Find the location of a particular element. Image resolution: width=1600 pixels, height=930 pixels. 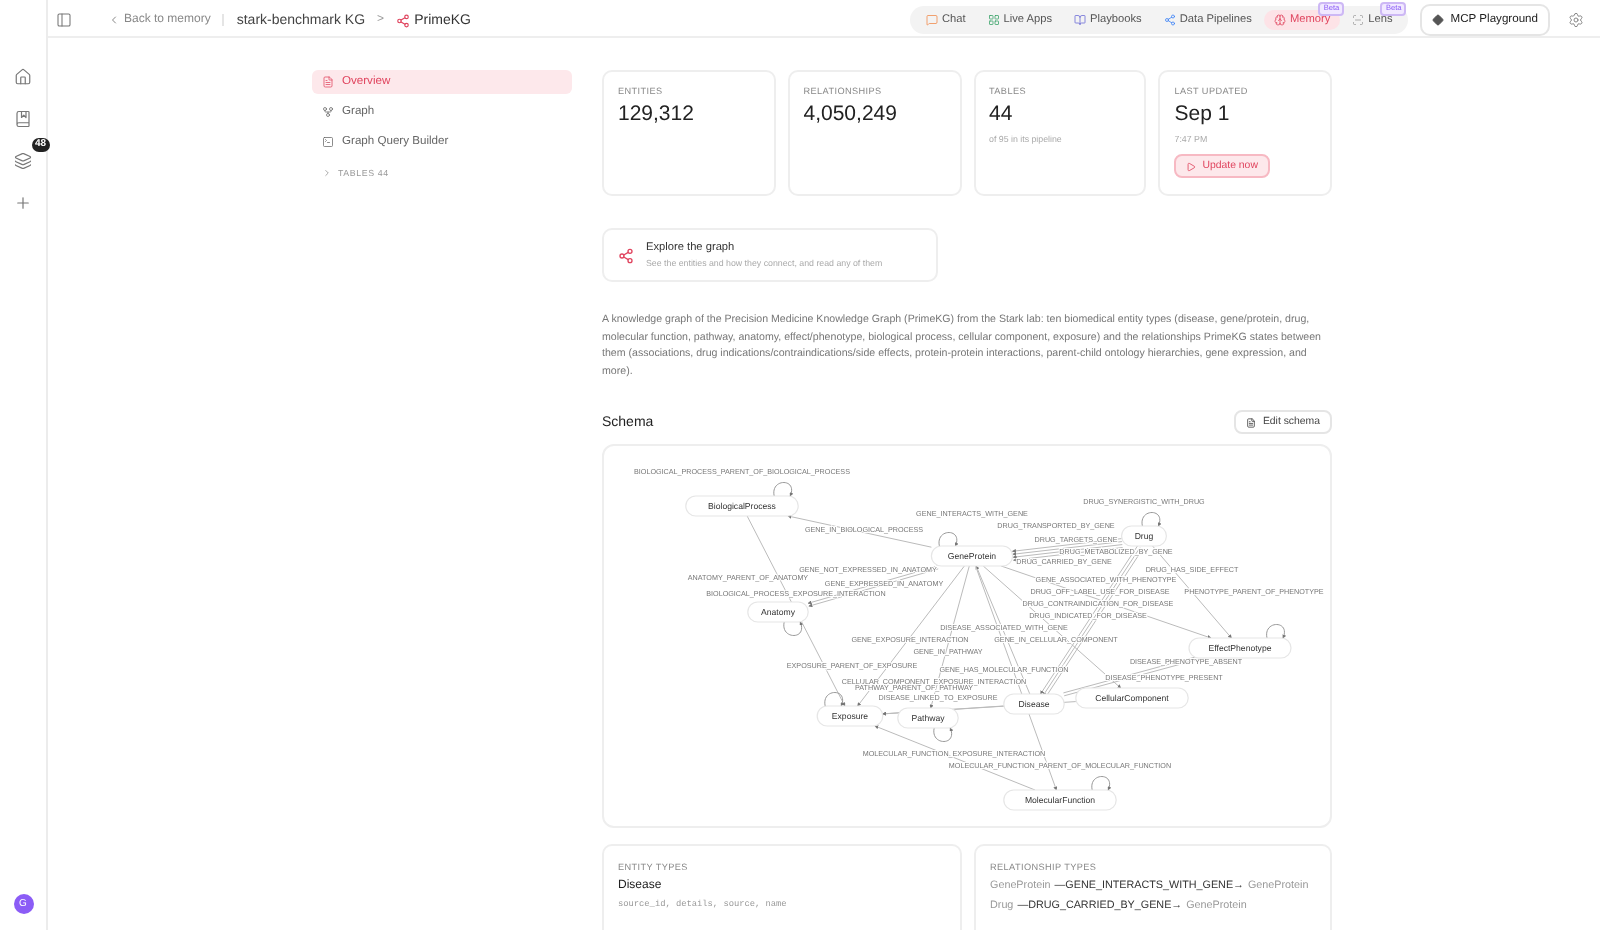

sidebar-toggle-icon is located at coordinates (64, 20).